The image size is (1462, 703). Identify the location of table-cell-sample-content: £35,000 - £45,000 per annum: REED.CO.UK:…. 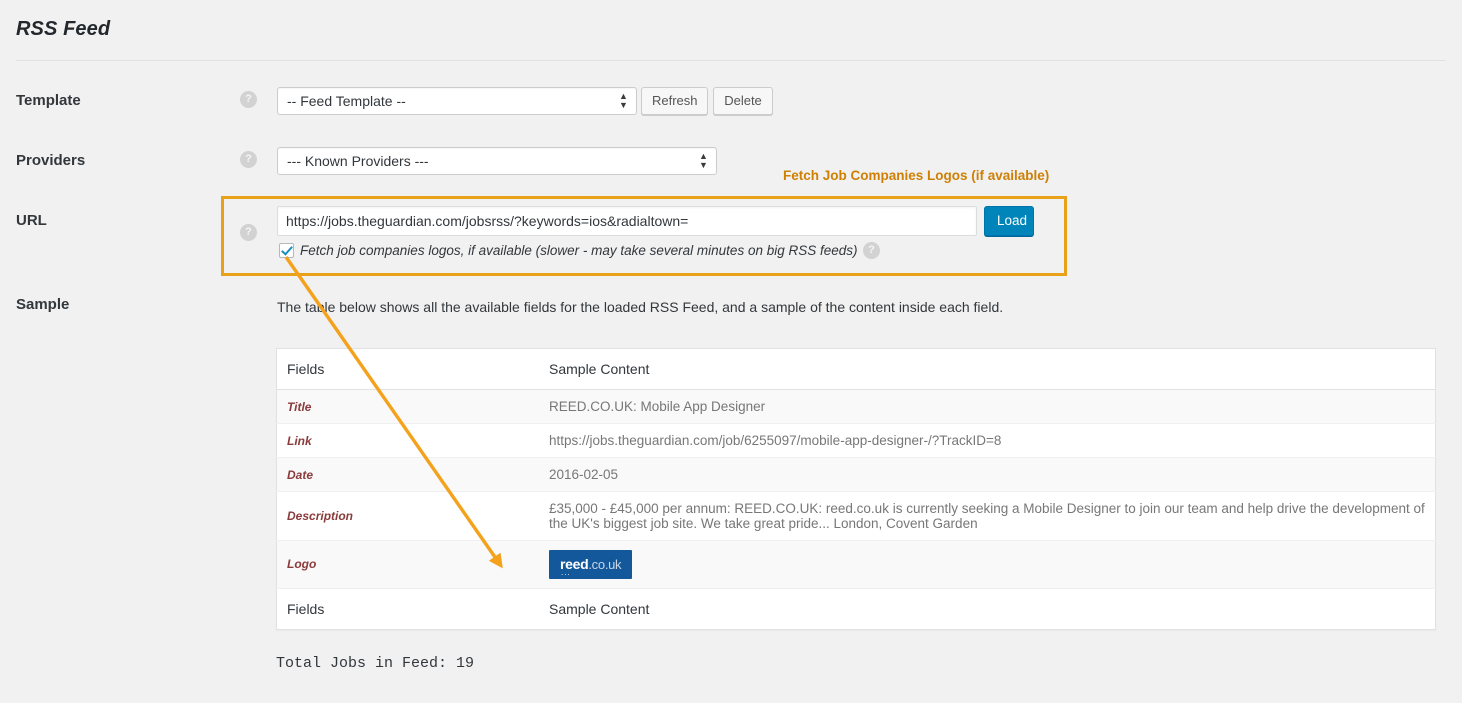
(987, 516).